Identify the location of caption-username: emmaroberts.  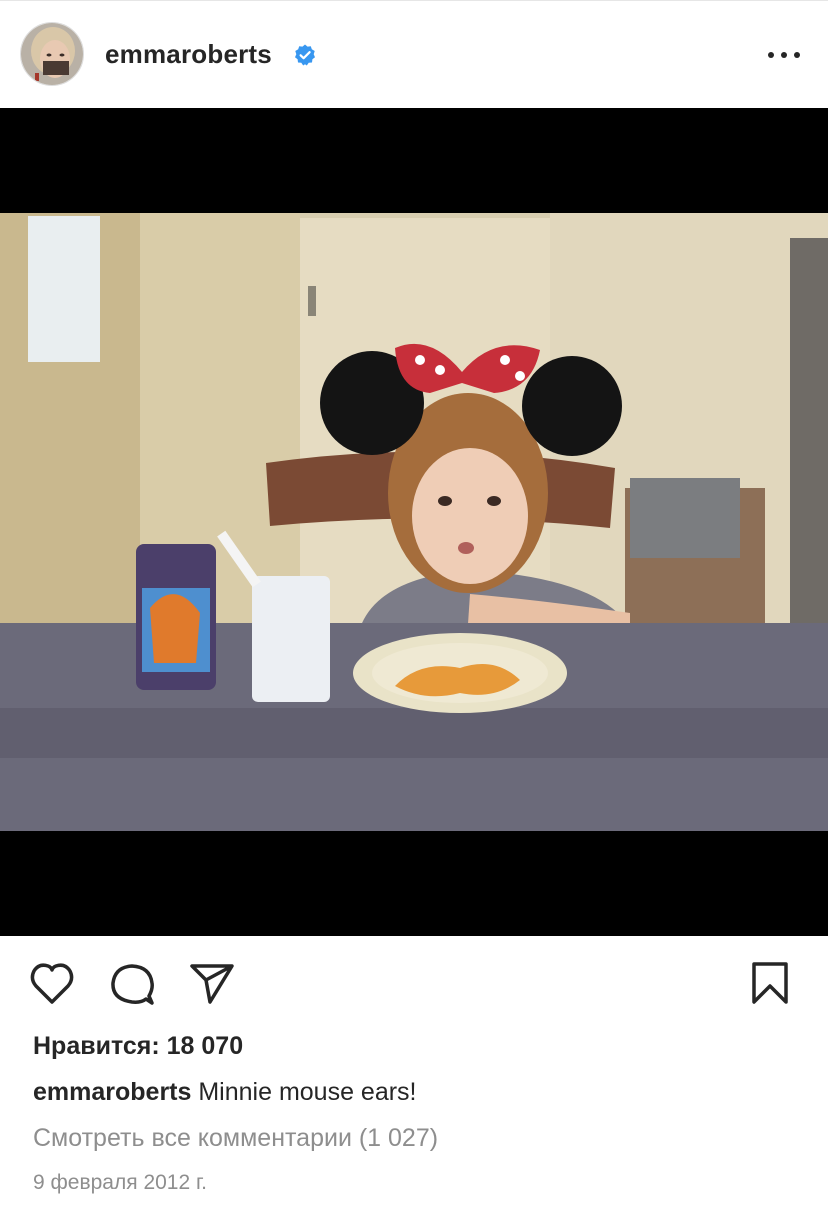
(112, 1092).